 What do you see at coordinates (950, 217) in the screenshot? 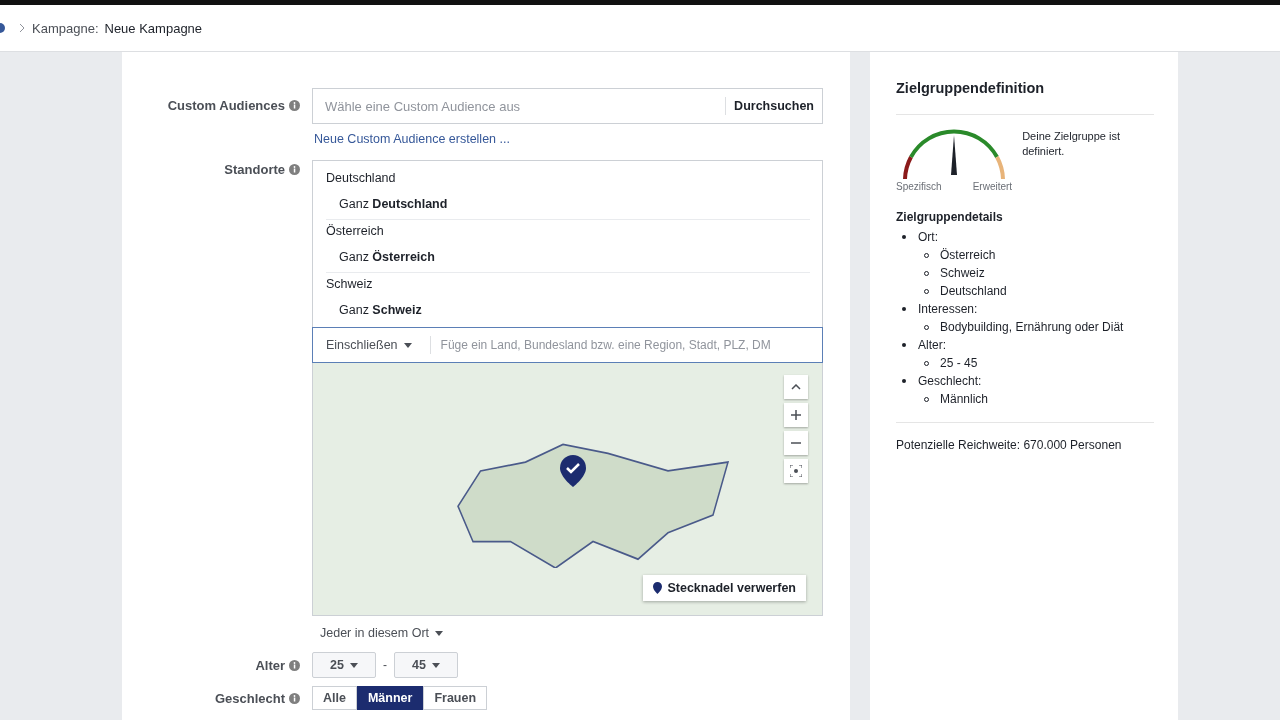
I see `details-title: Zielgruppendetails` at bounding box center [950, 217].